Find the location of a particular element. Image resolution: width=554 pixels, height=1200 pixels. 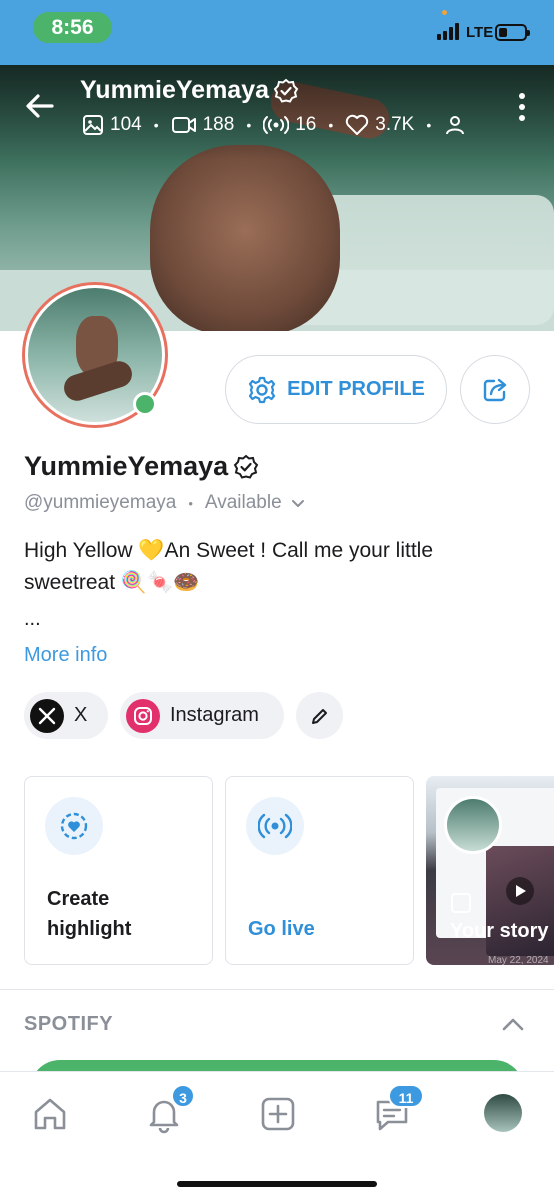

share-icon is located at coordinates (495, 389).